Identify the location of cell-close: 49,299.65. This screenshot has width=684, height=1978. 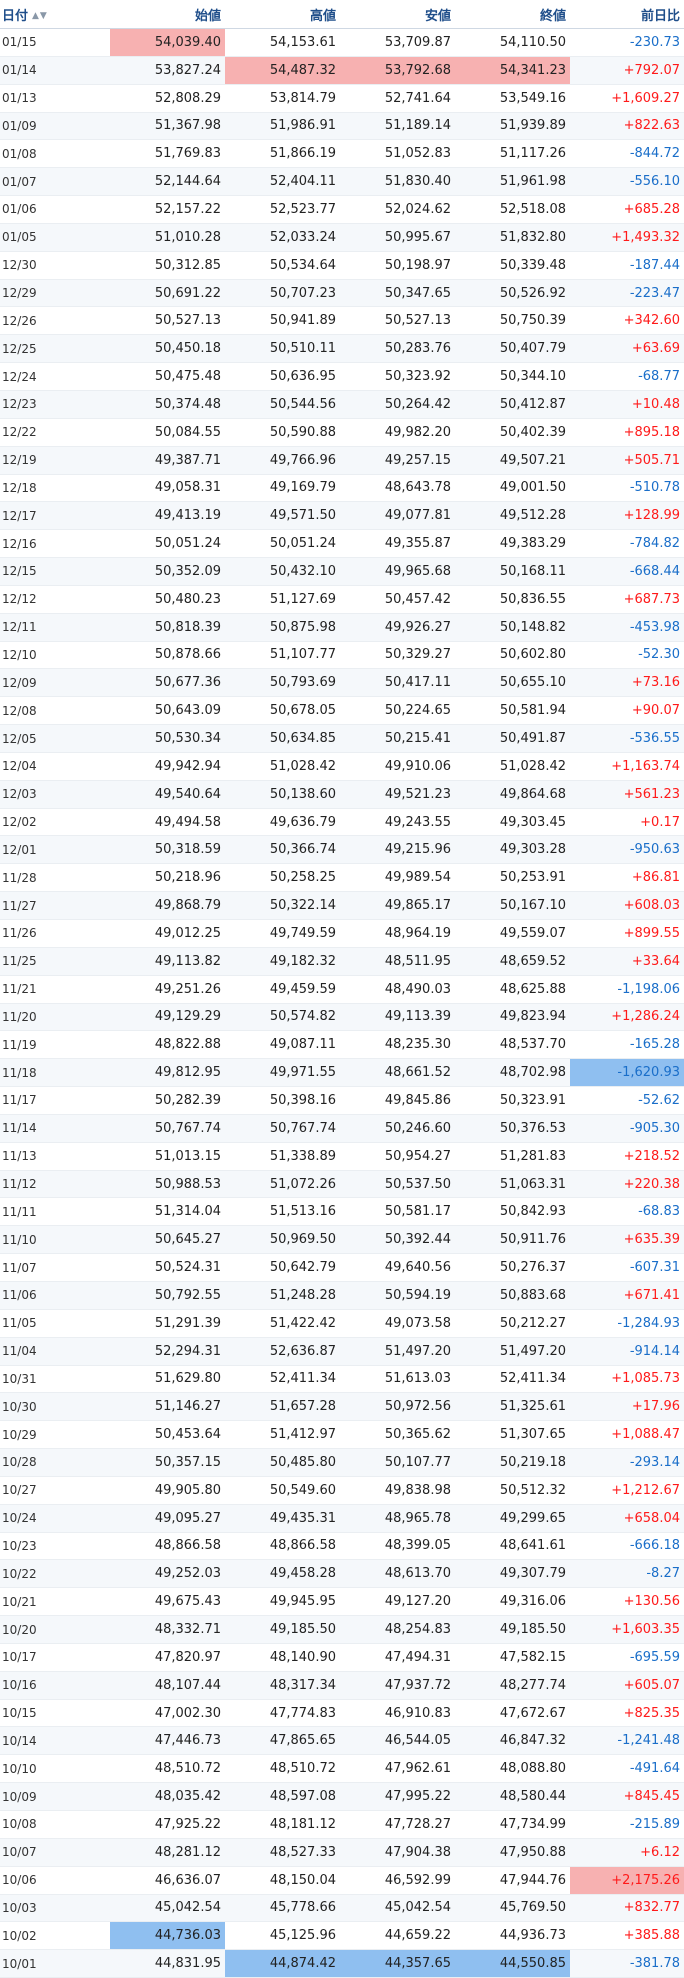
(512, 1518).